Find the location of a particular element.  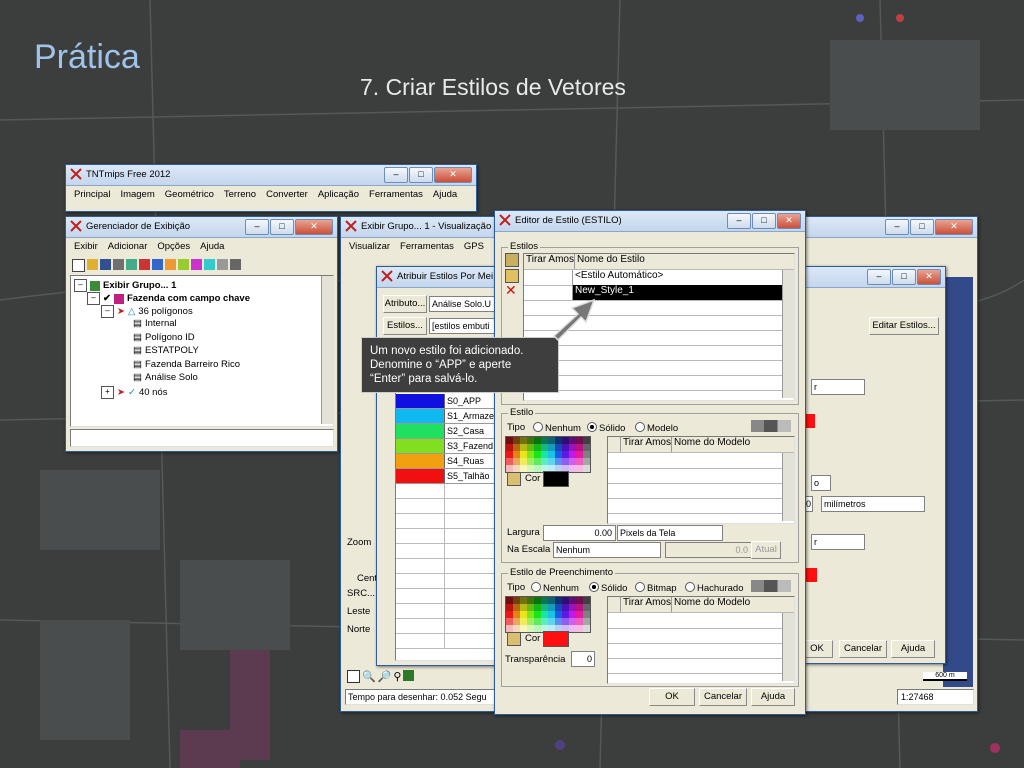

tree-table-internal: ▤ Internal is located at coordinates (155, 323).